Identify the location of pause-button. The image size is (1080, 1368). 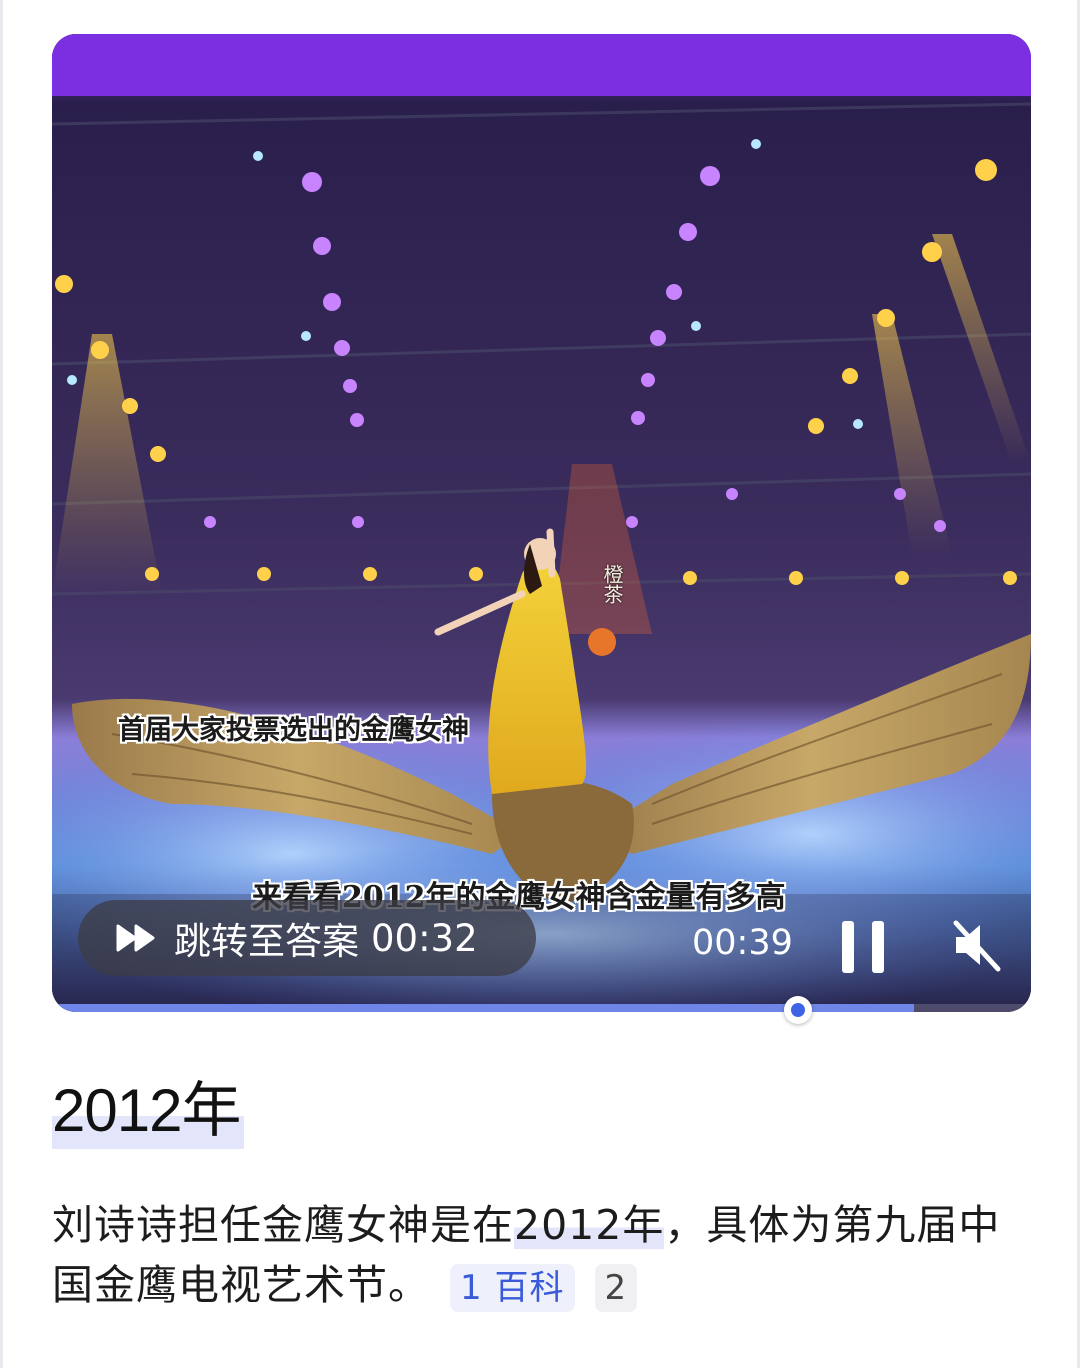
(864, 947).